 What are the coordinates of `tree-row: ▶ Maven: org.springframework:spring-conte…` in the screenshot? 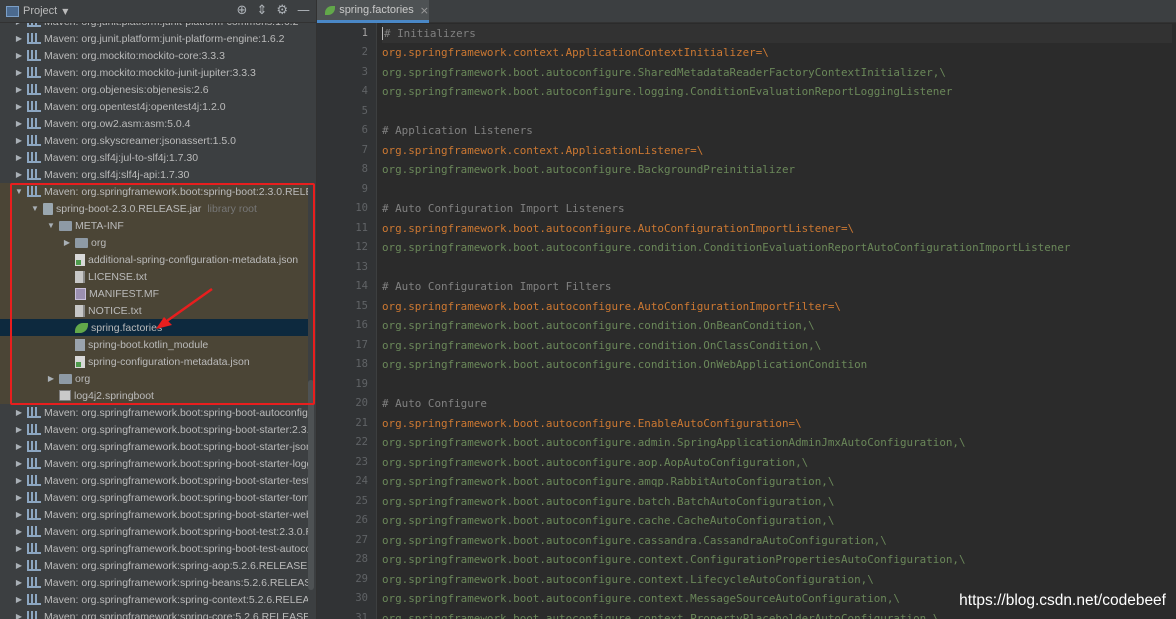 It's located at (155, 599).